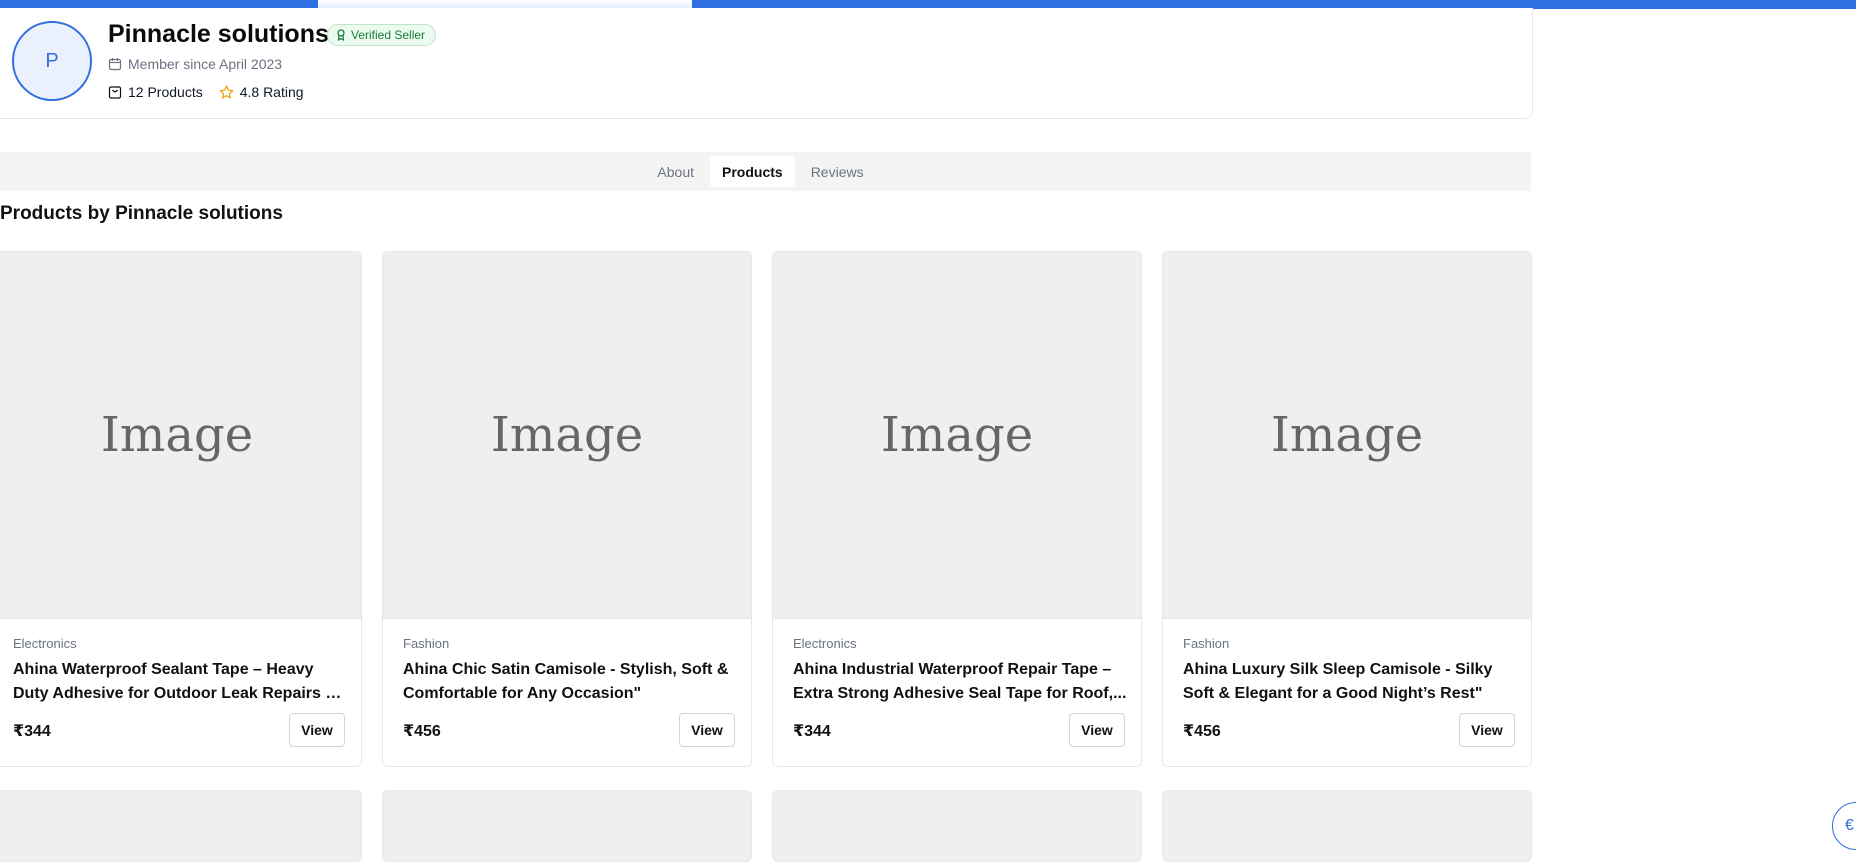 The image size is (1856, 862). Describe the element at coordinates (226, 92) in the screenshot. I see `star-icon` at that location.